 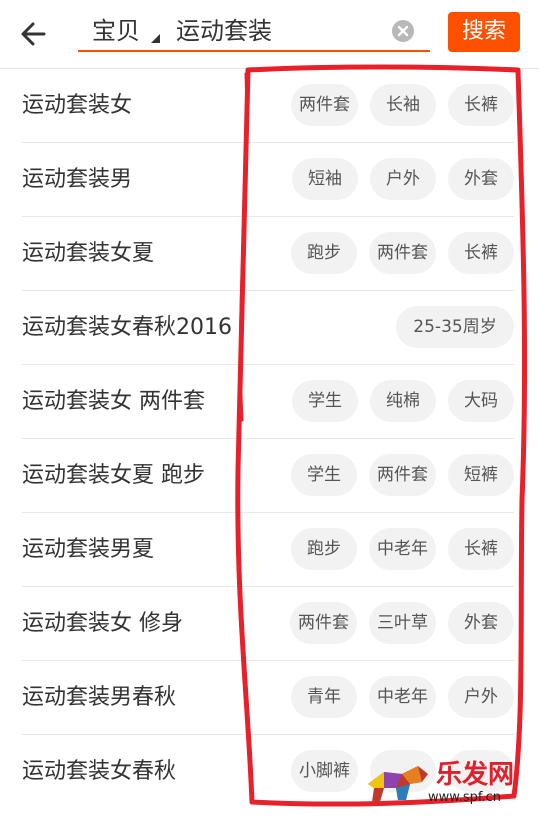 I want to click on suggestion-tags: 跑步 中老年 长裤, so click(x=402, y=549).